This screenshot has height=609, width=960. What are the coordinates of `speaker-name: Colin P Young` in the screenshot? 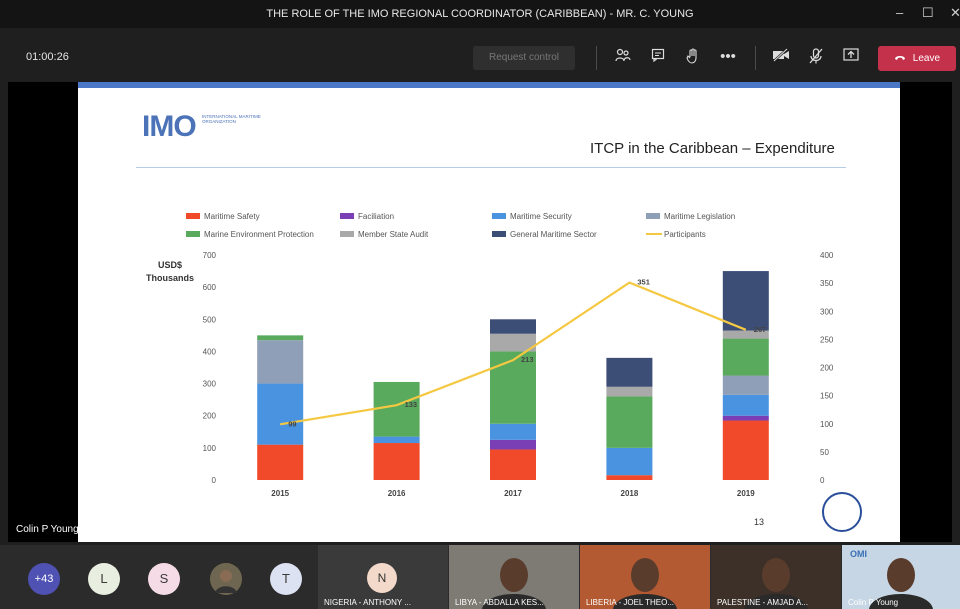 It's located at (47, 529).